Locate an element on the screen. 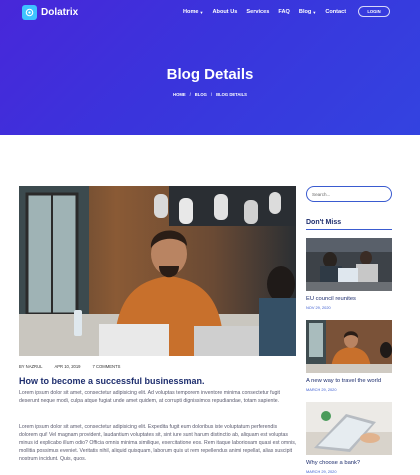 This screenshot has height=475, width=420. nav-home: Home ▼ is located at coordinates (193, 12).